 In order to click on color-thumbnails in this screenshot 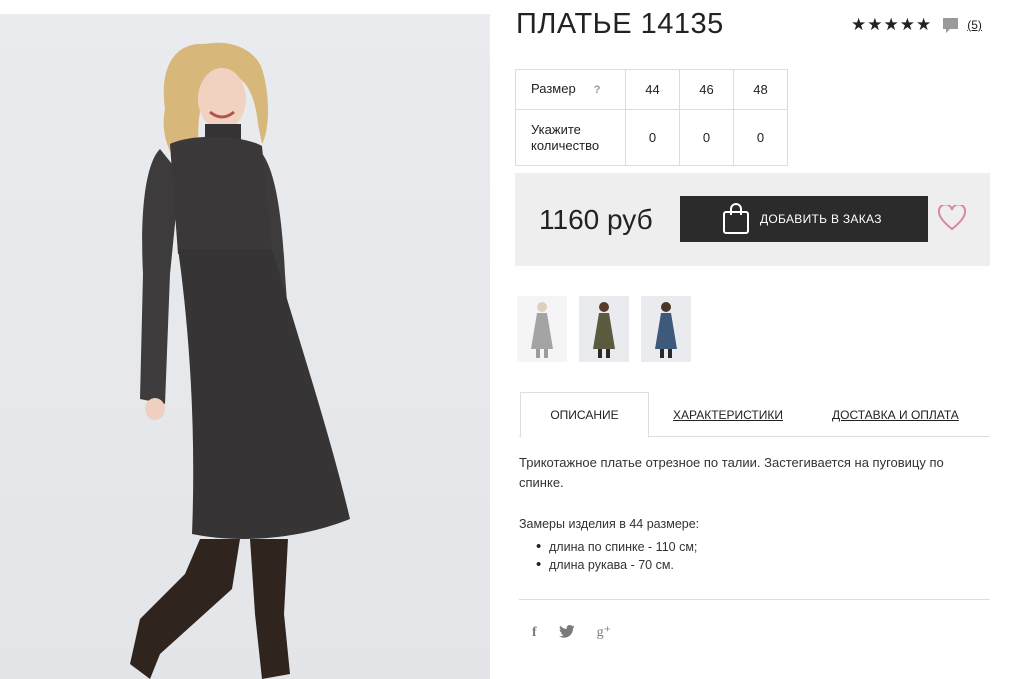, I will do `click(604, 329)`.